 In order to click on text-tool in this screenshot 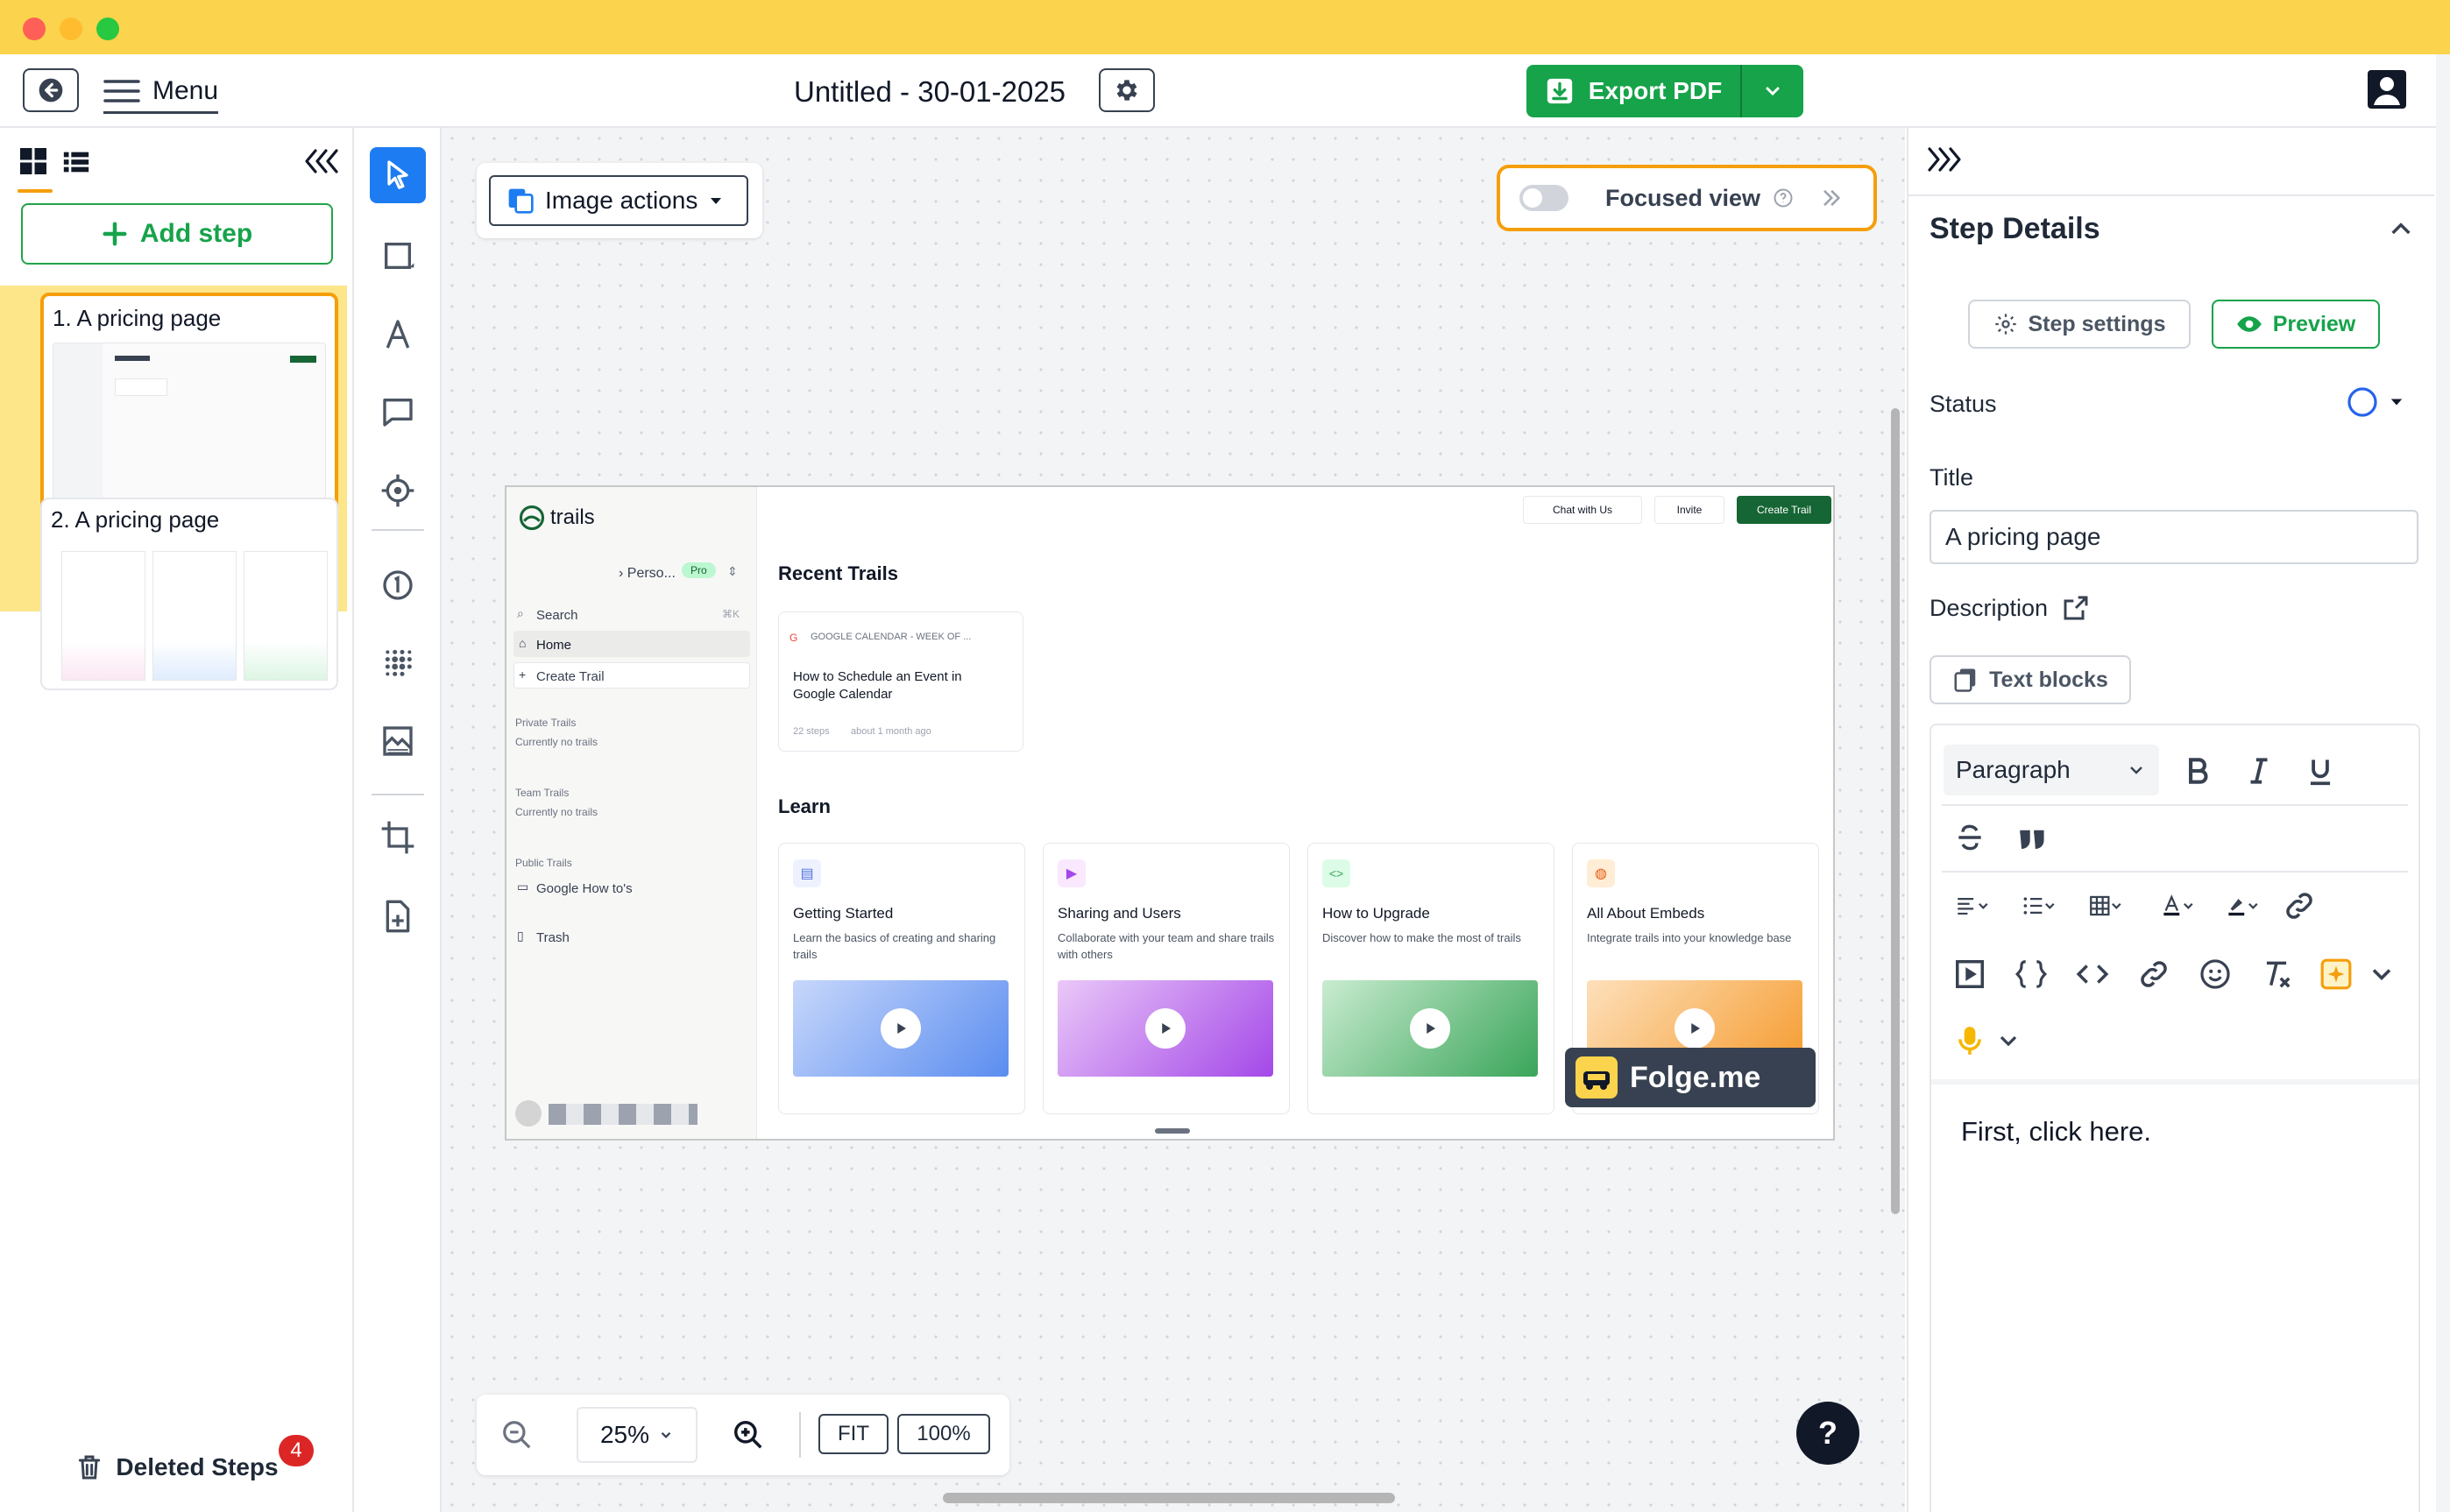, I will do `click(398, 335)`.